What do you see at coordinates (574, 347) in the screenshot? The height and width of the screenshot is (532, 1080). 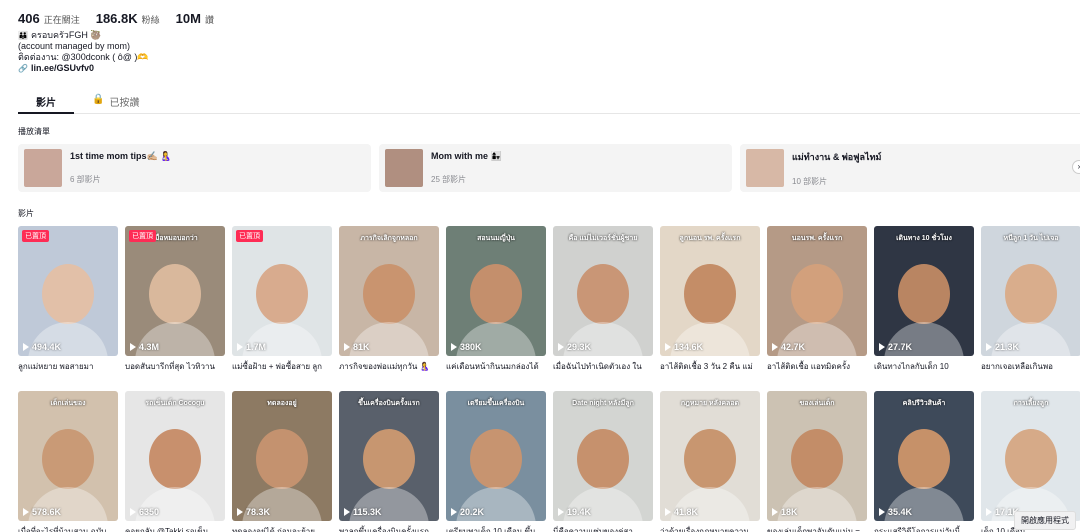 I see `view-count: 29.3K` at bounding box center [574, 347].